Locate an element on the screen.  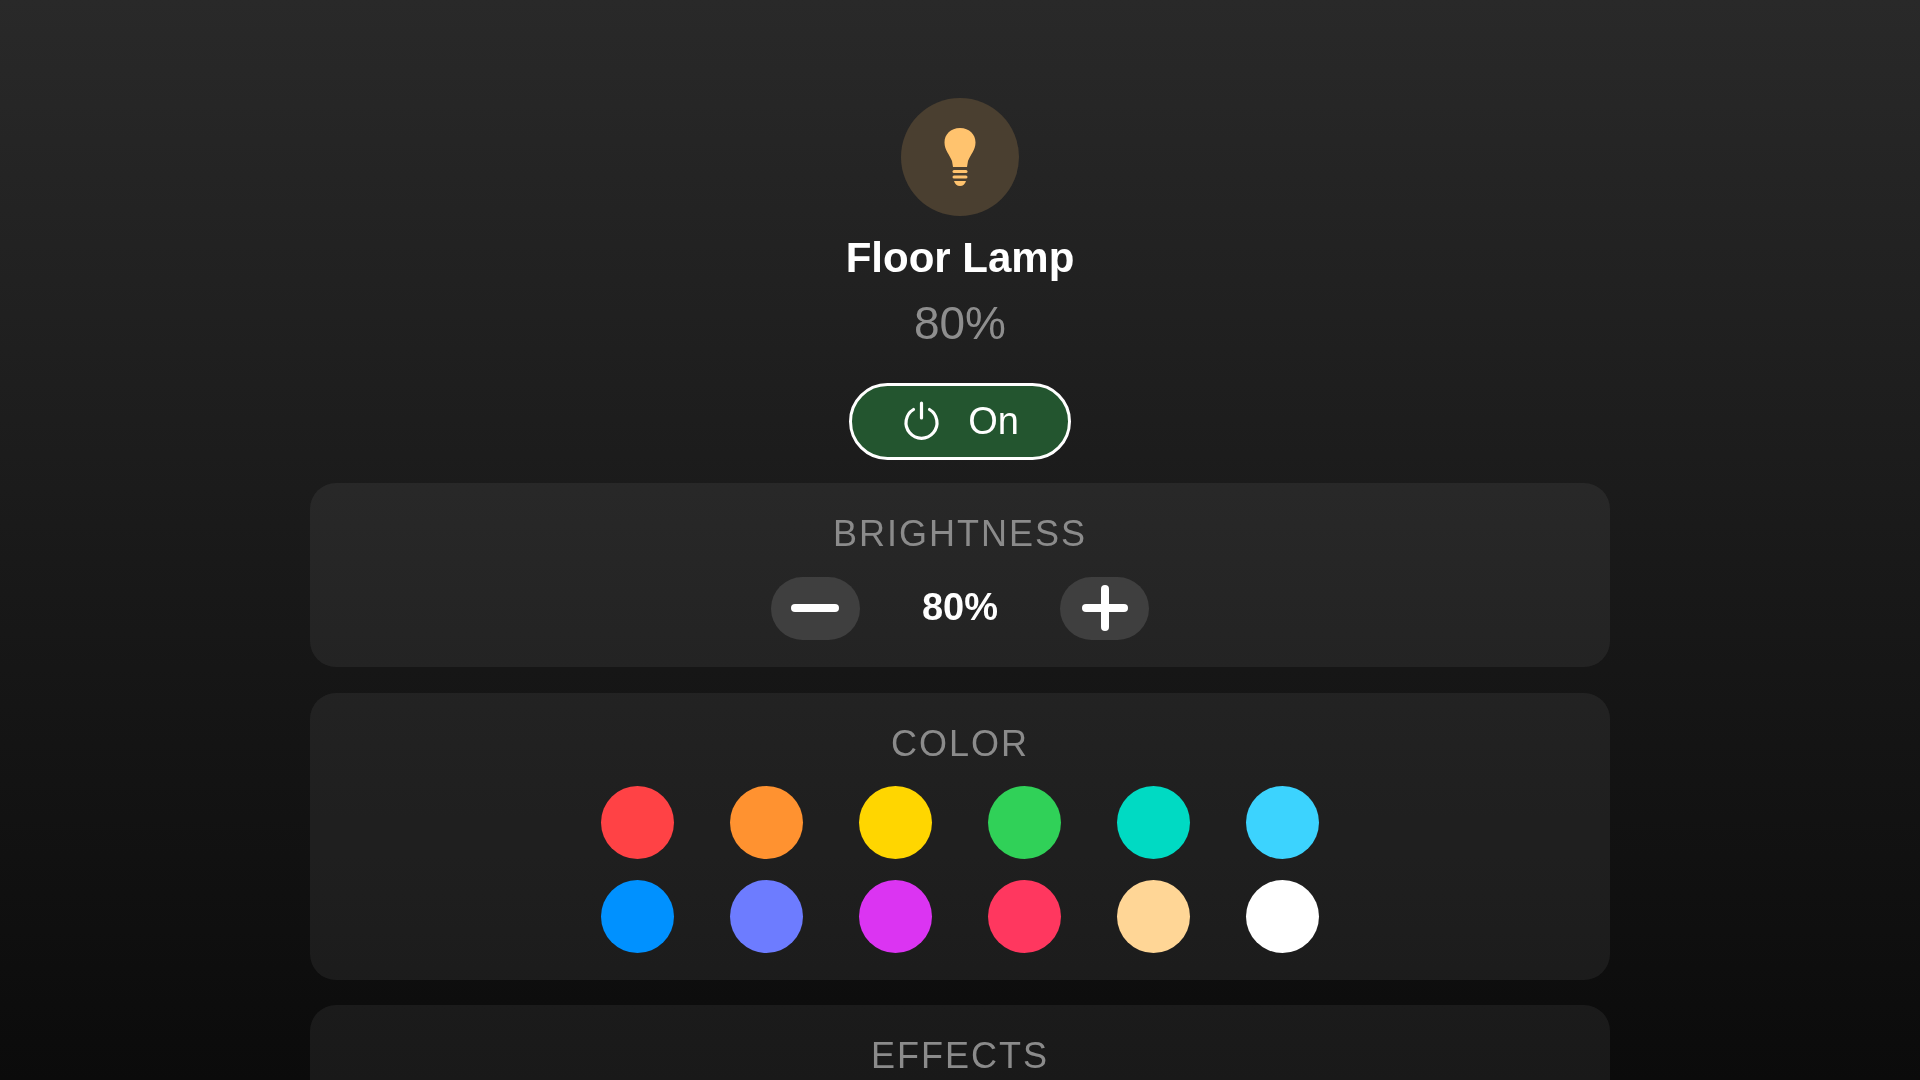
section-title: EFFECTS is located at coordinates (960, 1055).